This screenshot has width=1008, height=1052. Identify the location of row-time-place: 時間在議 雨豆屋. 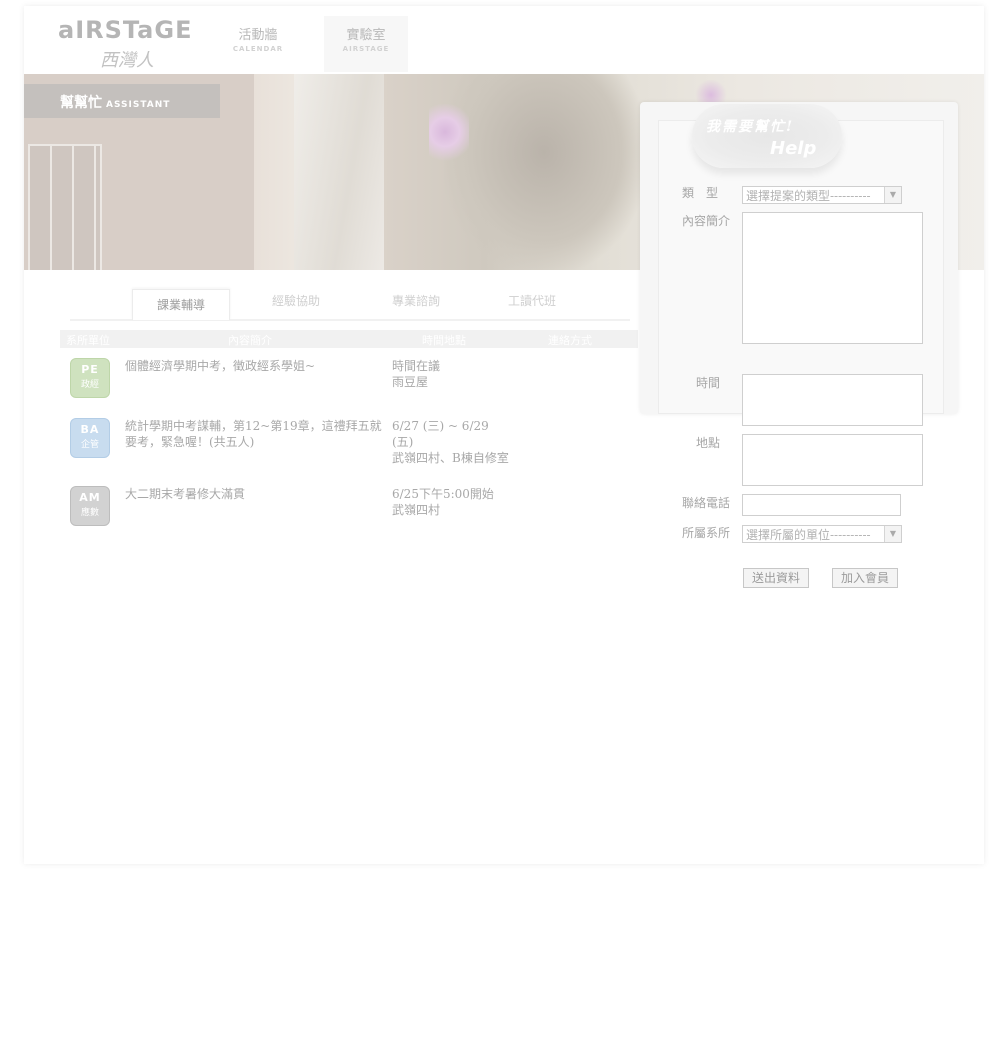
(416, 374).